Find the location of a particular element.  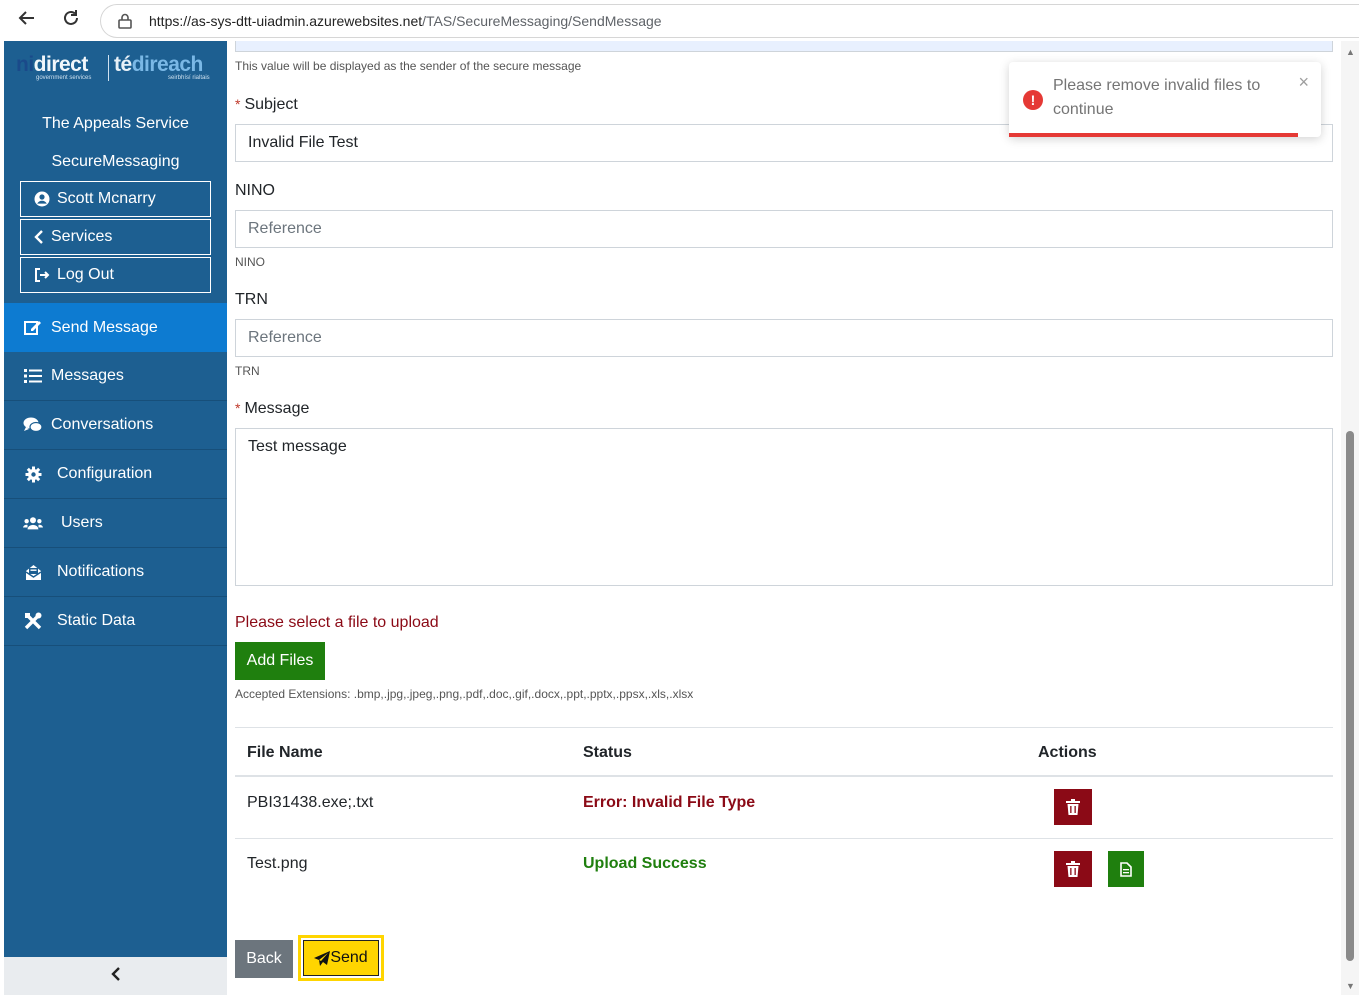

view-file-button is located at coordinates (1126, 869).